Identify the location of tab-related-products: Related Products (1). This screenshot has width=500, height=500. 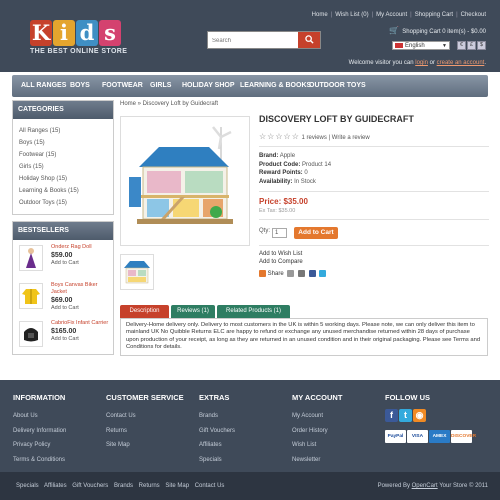
(253, 311).